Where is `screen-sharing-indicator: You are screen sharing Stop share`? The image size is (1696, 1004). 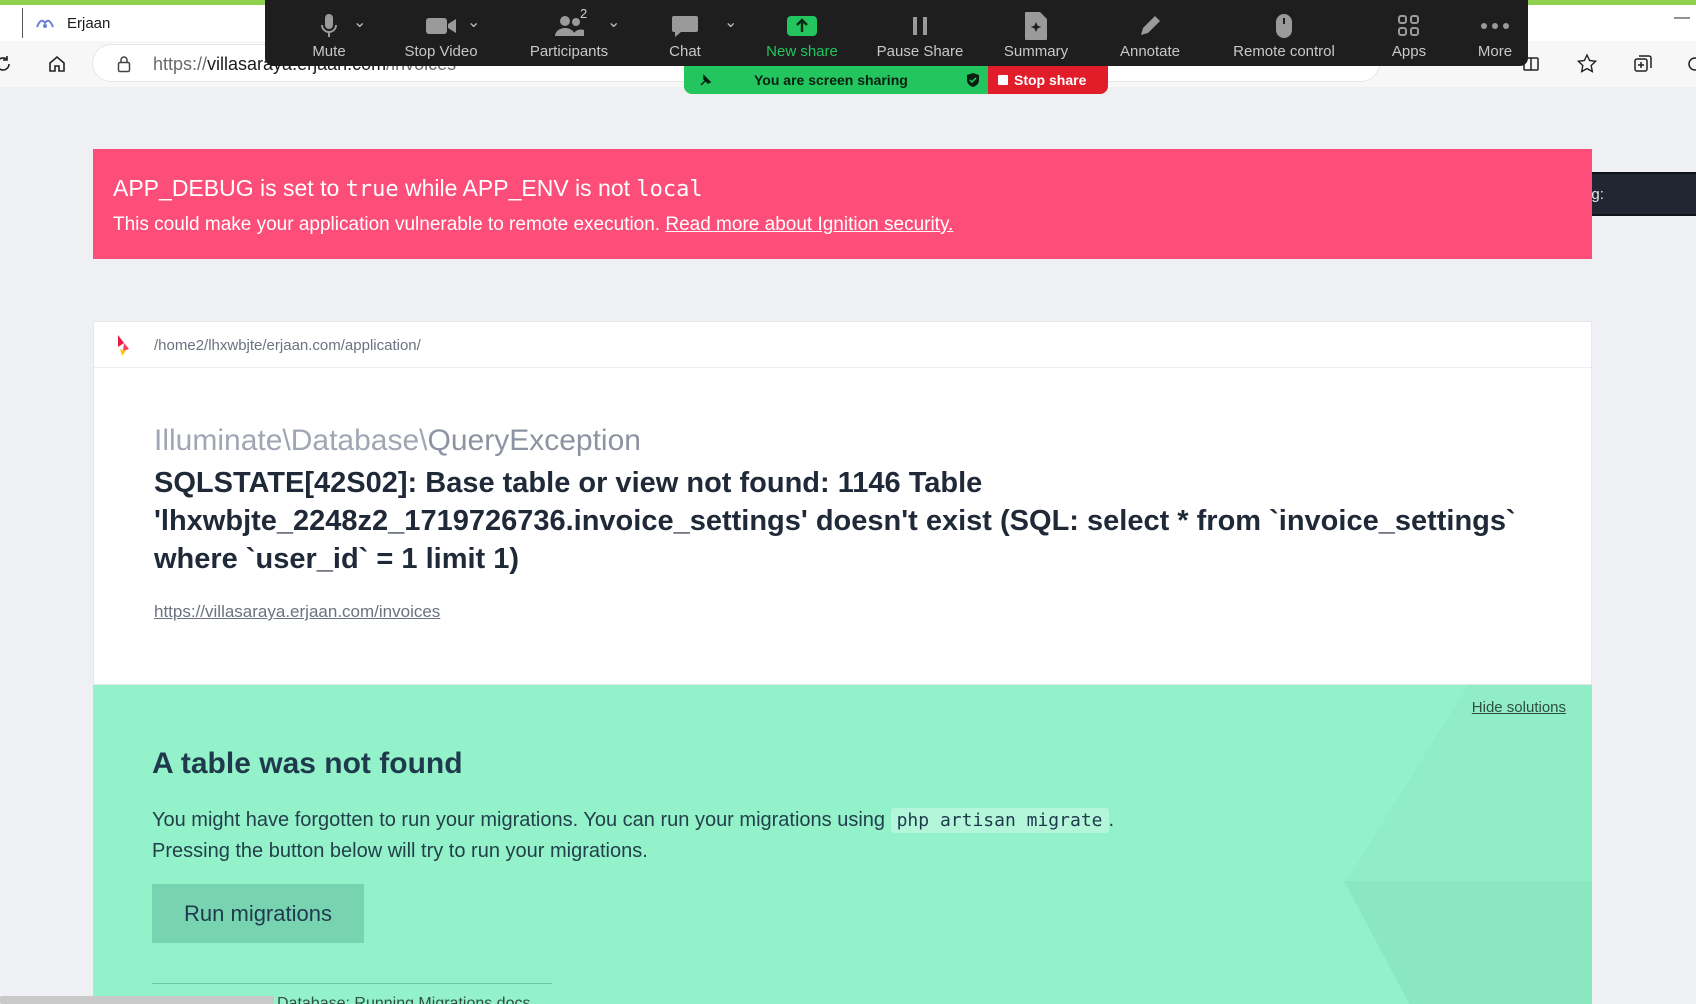 screen-sharing-indicator: You are screen sharing Stop share is located at coordinates (896, 80).